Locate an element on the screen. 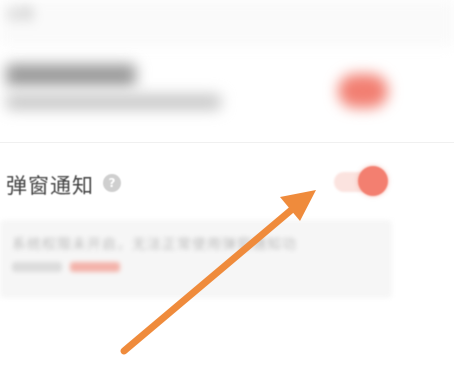  toggle-knob is located at coordinates (373, 181).